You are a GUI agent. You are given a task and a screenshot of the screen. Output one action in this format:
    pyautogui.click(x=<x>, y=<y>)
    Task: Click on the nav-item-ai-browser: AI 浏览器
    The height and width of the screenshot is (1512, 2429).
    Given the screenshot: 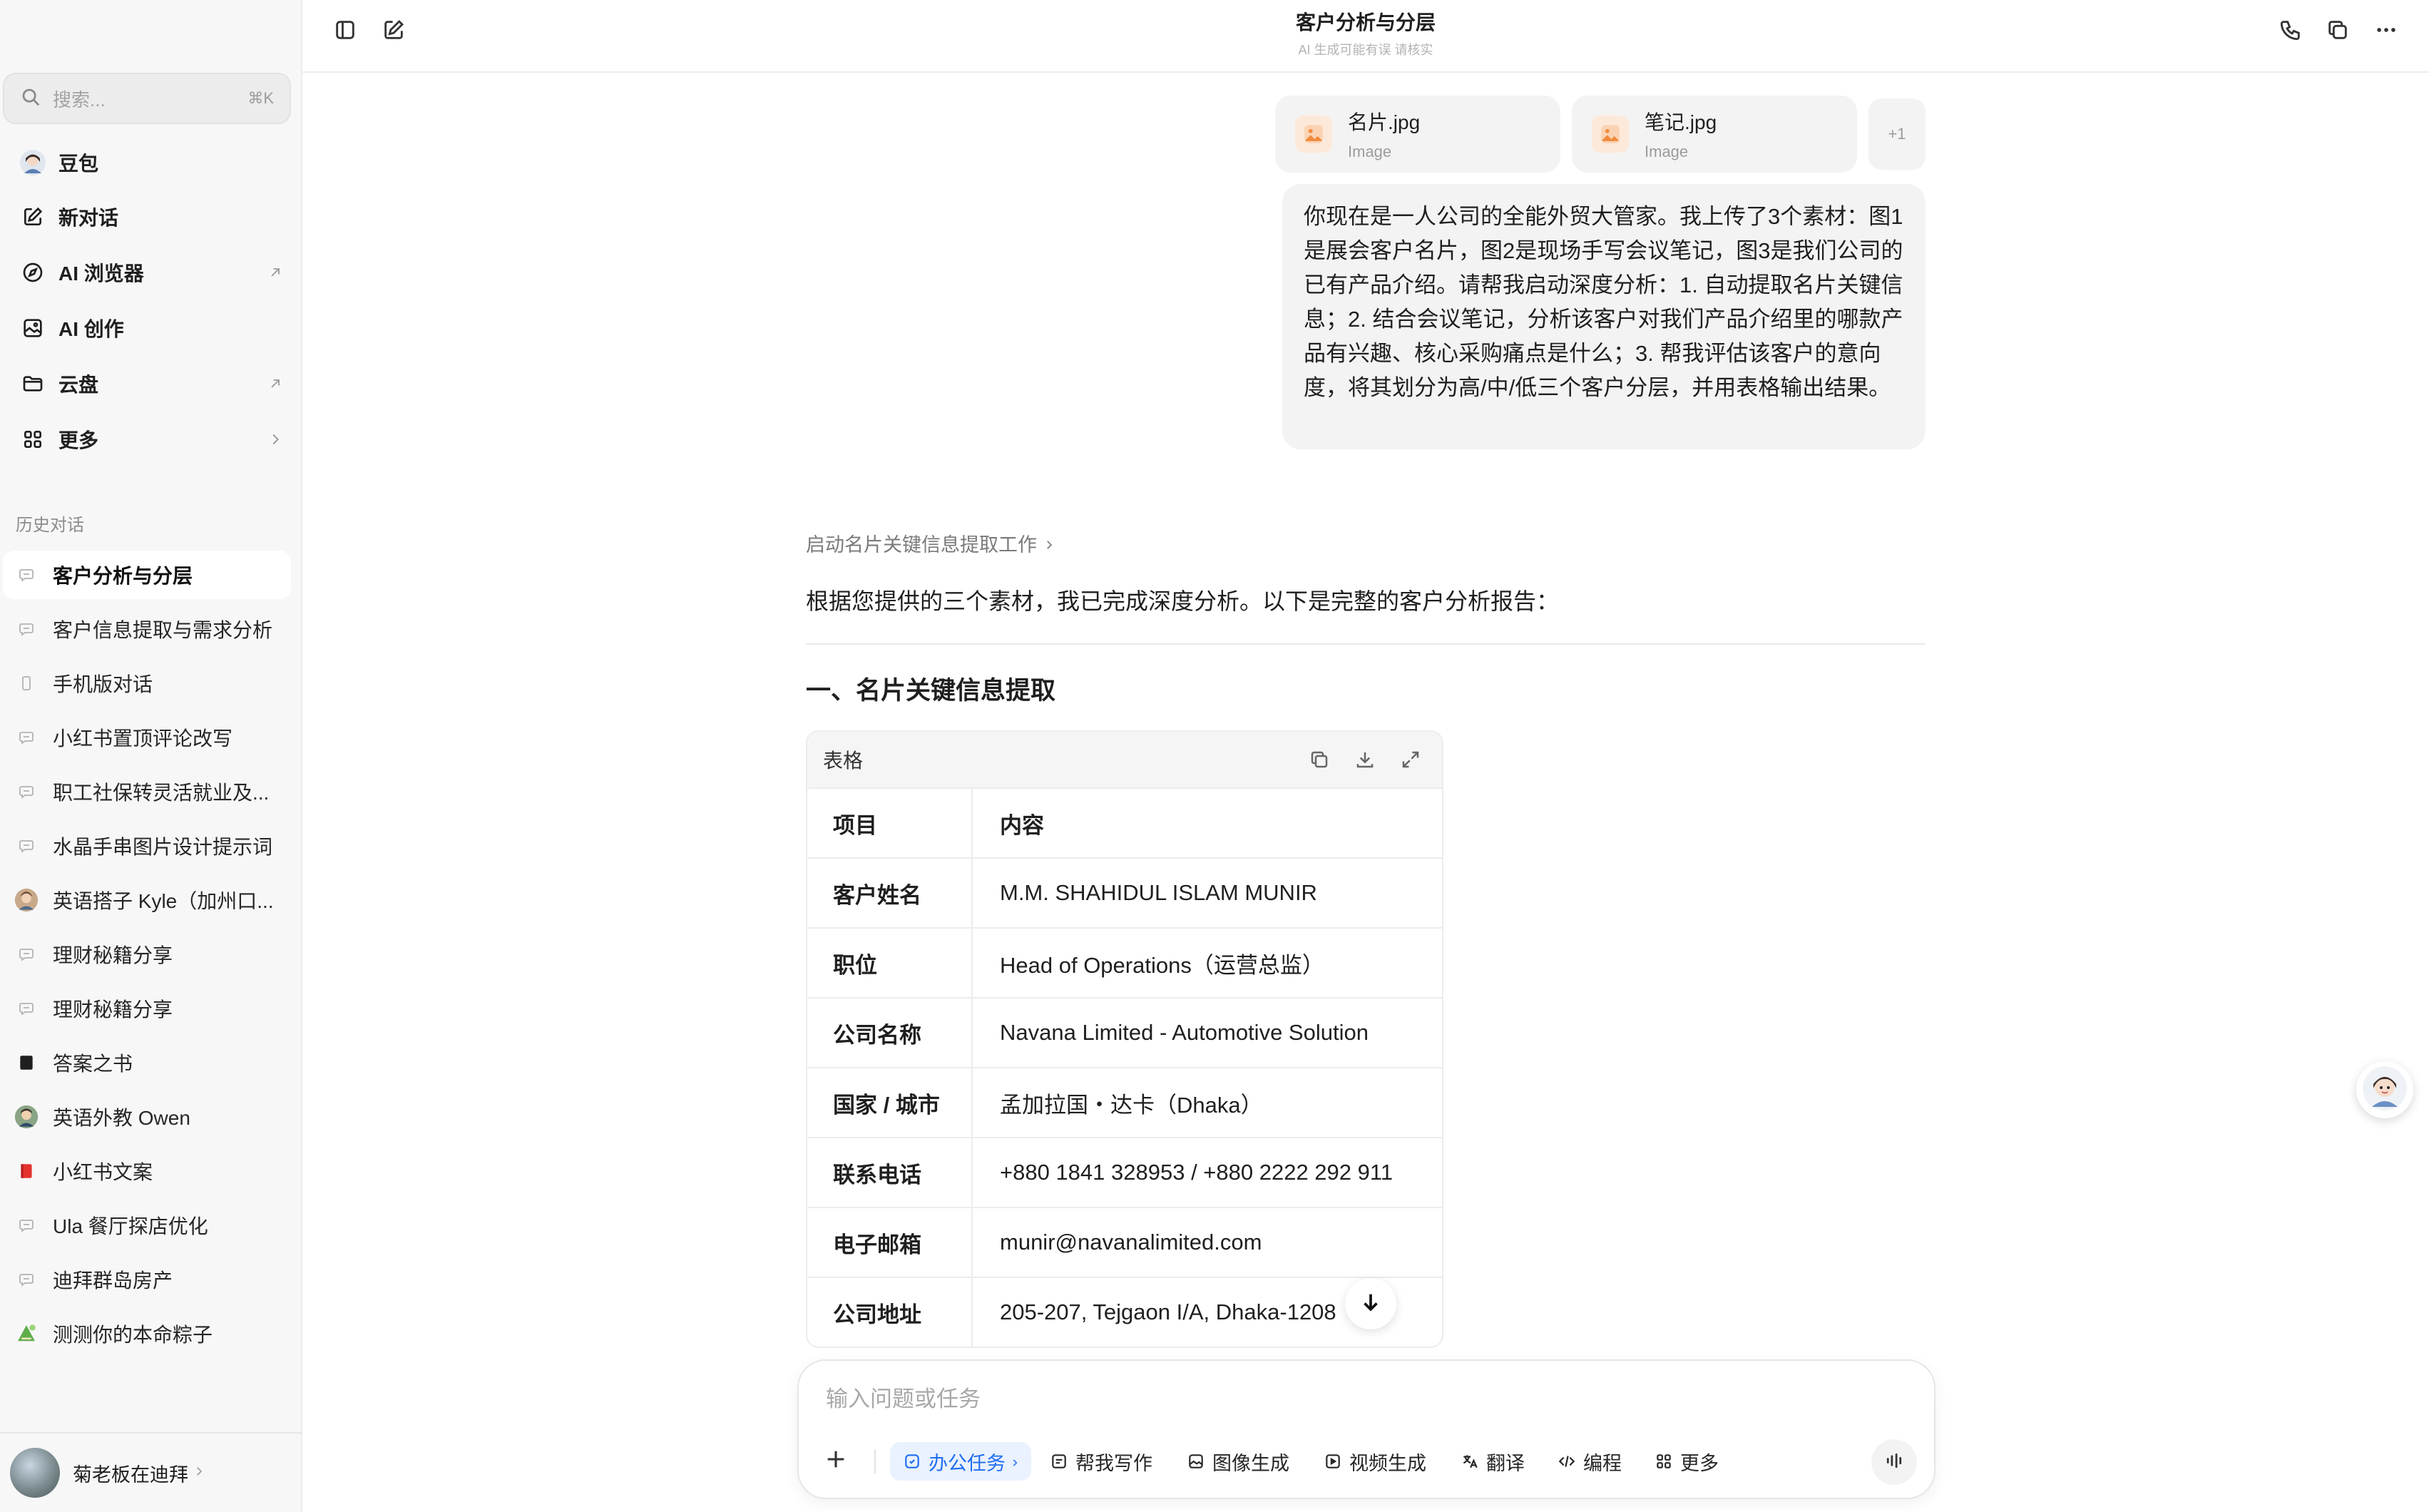 What is the action you would take?
    pyautogui.click(x=151, y=272)
    